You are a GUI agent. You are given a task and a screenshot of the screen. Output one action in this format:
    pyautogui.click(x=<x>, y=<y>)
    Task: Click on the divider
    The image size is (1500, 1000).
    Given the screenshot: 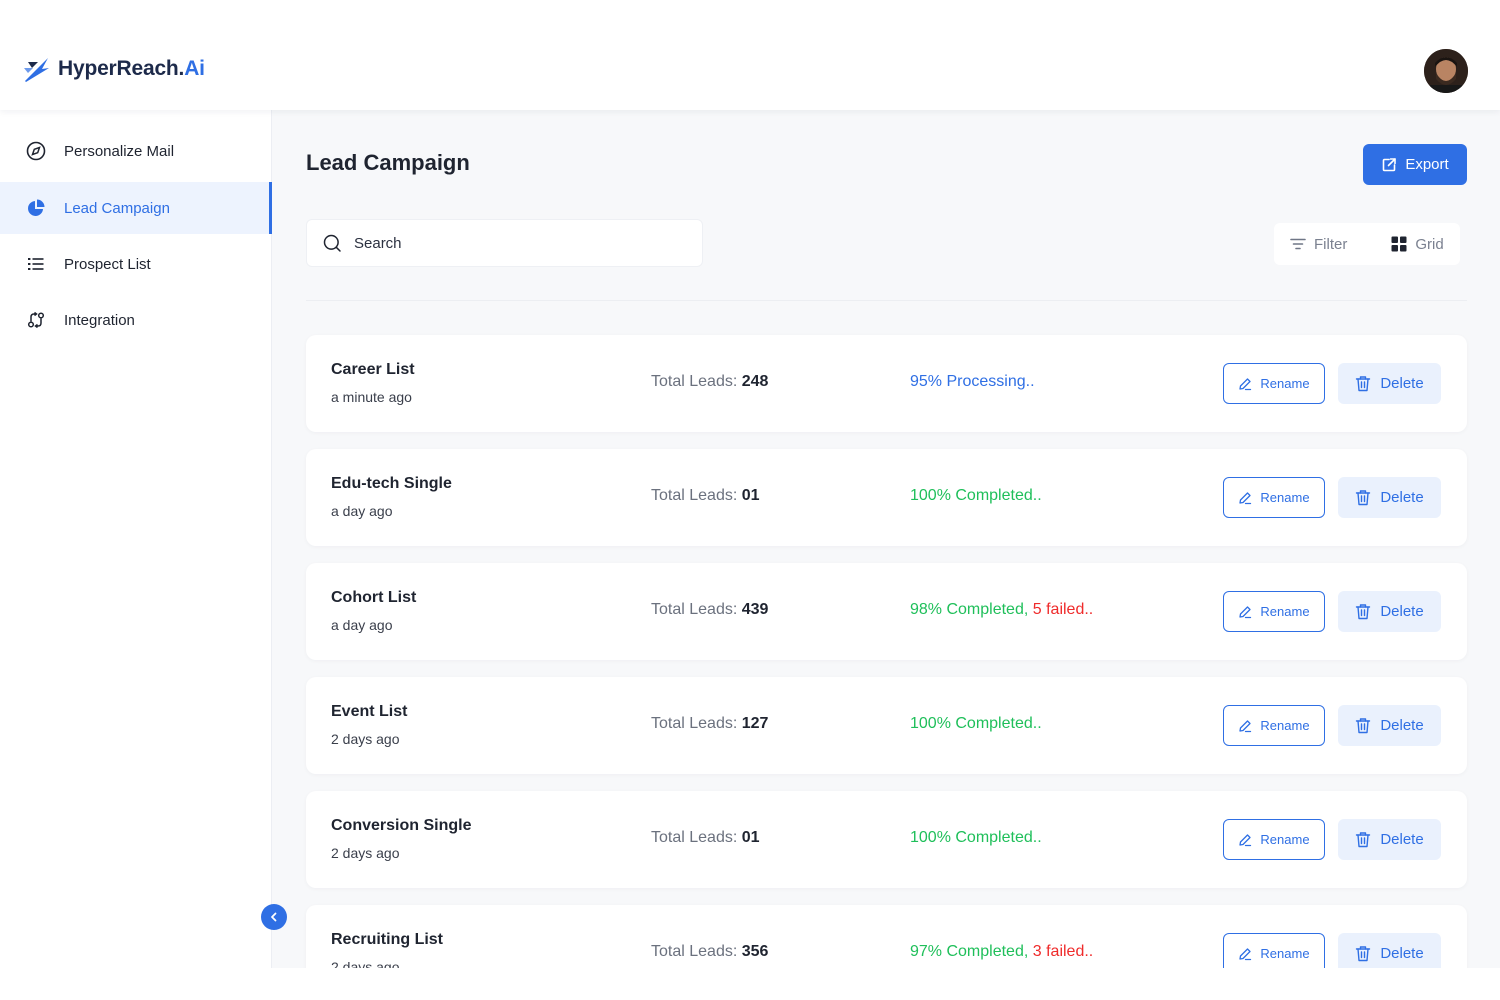 What is the action you would take?
    pyautogui.click(x=886, y=300)
    